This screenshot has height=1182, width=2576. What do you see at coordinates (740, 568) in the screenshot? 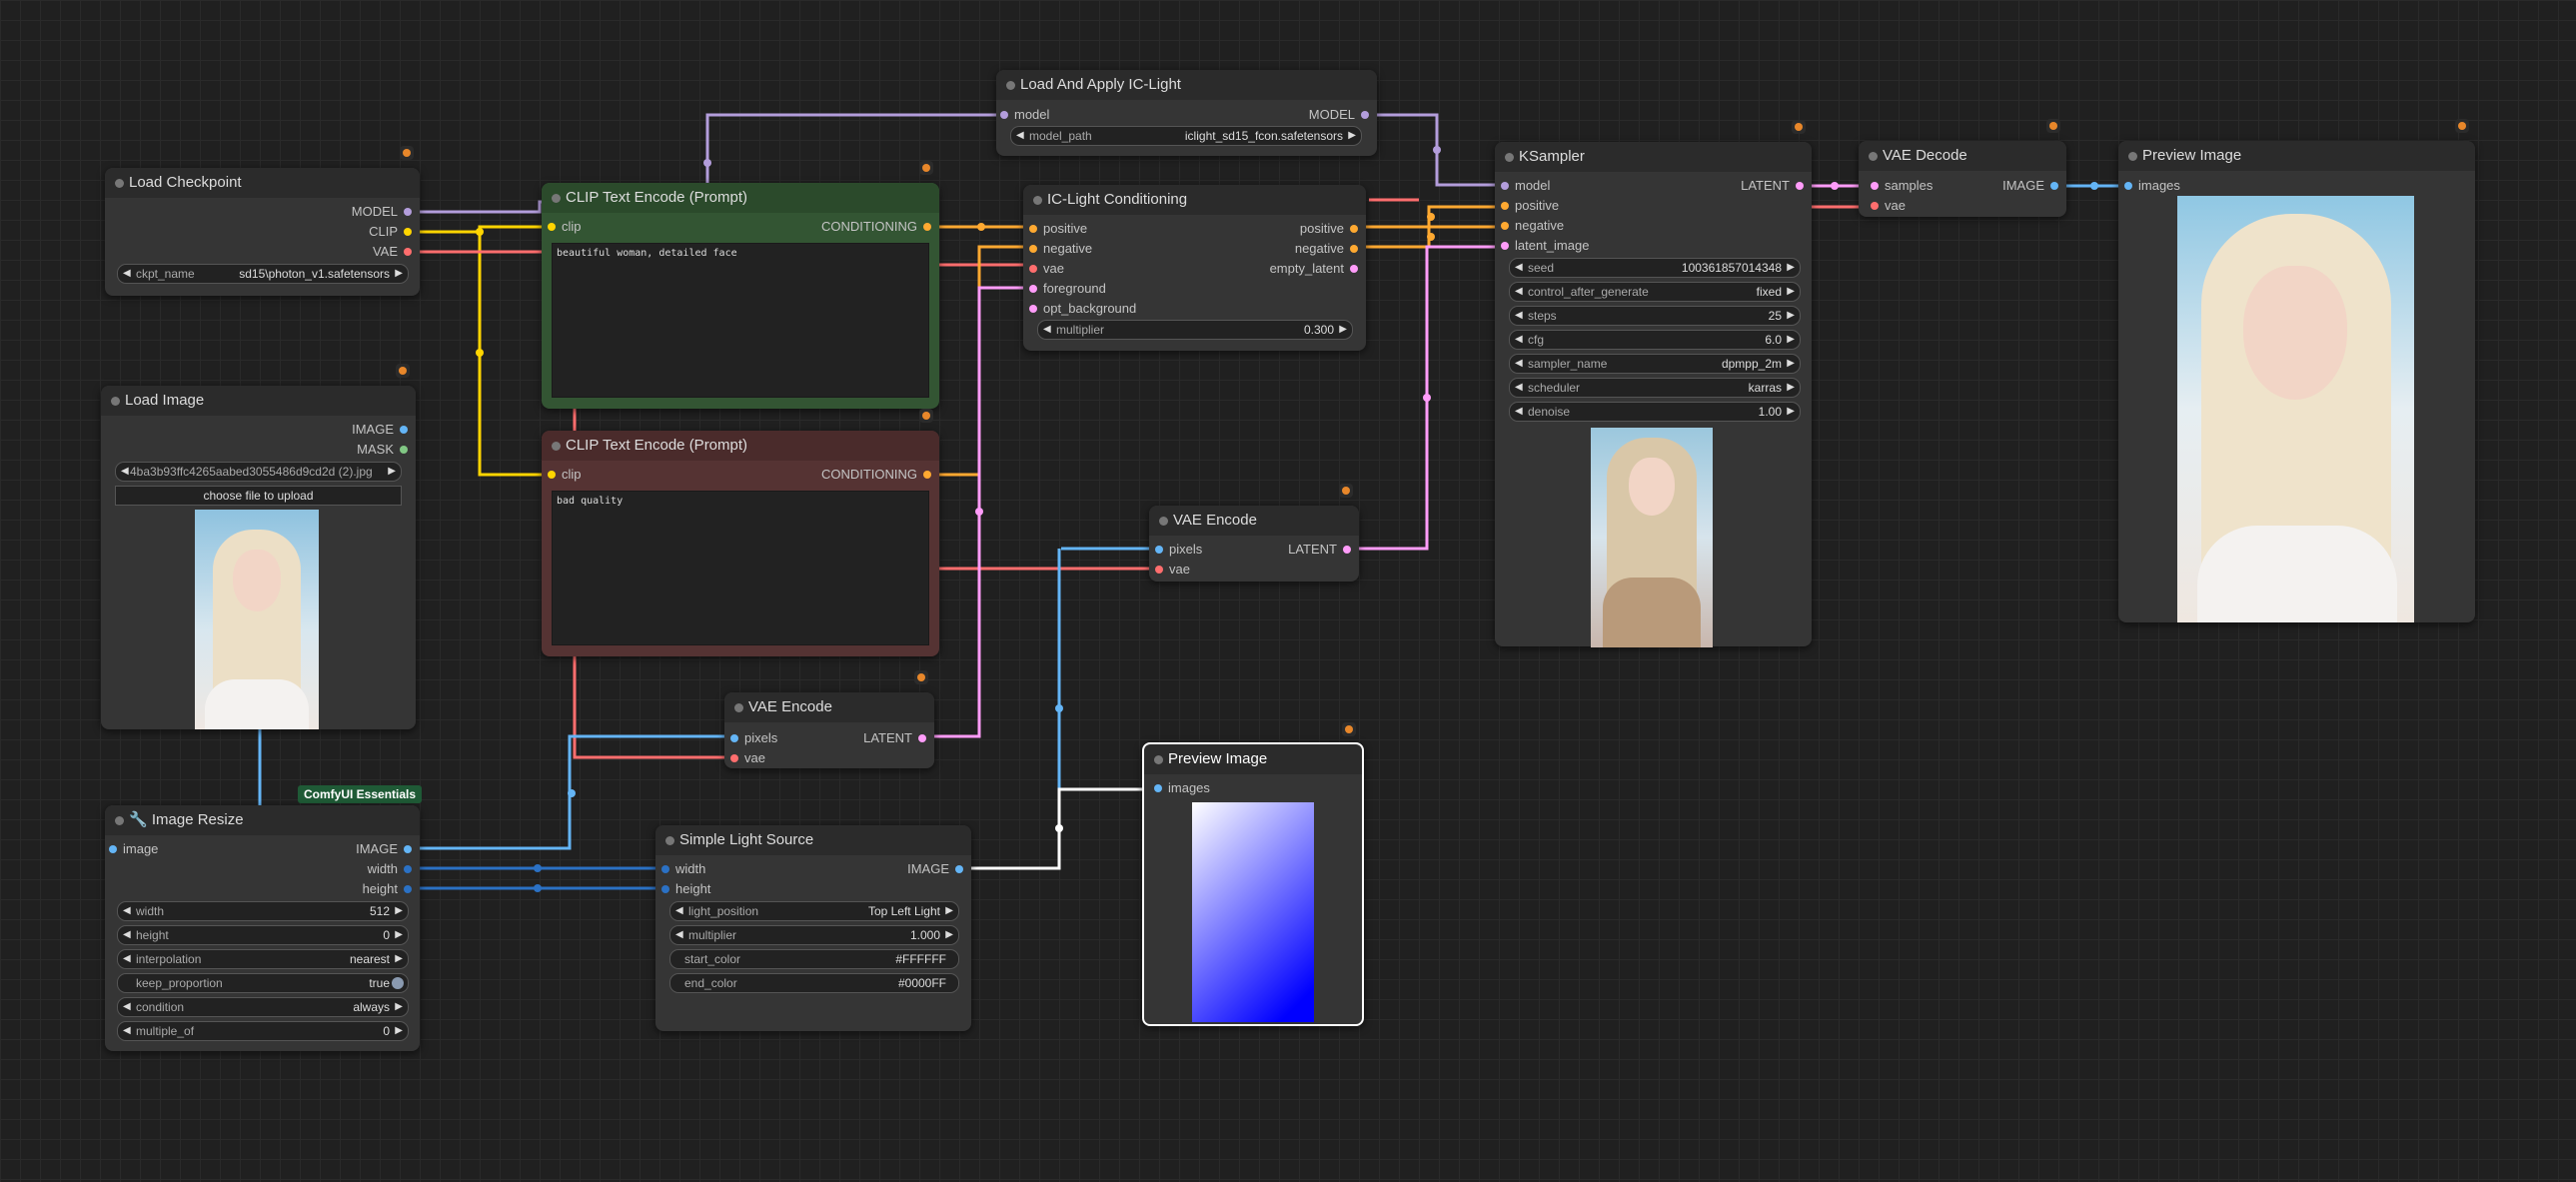
I see `prompt-textarea: bad quality` at bounding box center [740, 568].